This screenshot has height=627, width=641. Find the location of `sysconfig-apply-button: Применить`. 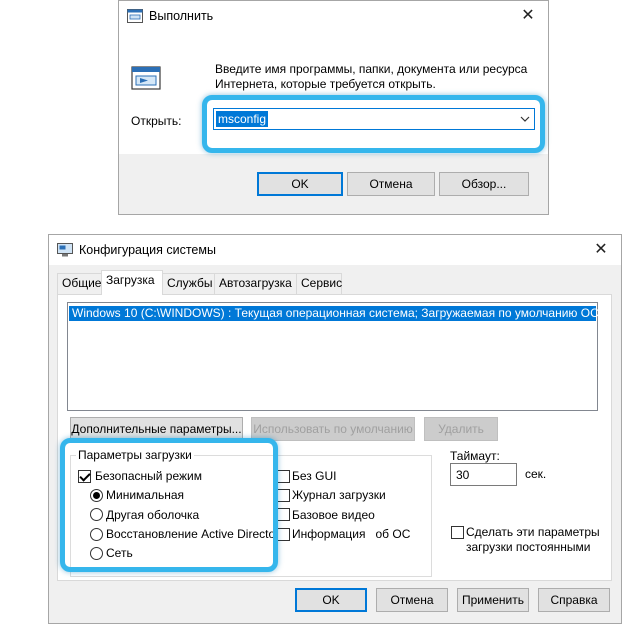

sysconfig-apply-button: Применить is located at coordinates (493, 600).